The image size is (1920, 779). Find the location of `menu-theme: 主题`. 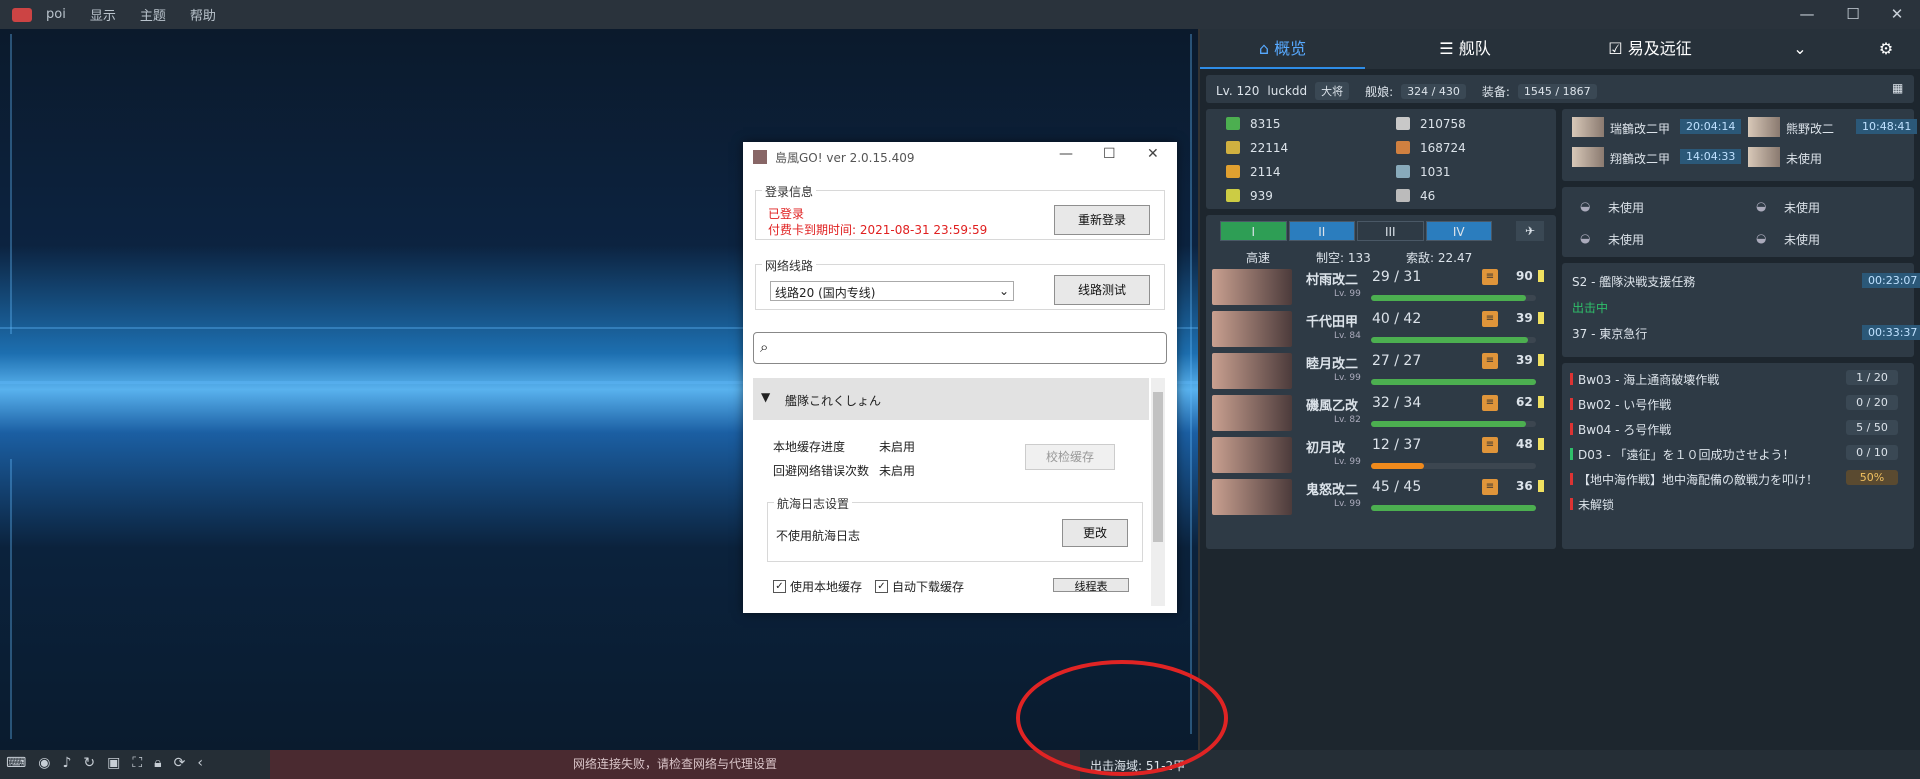

menu-theme: 主题 is located at coordinates (153, 14).